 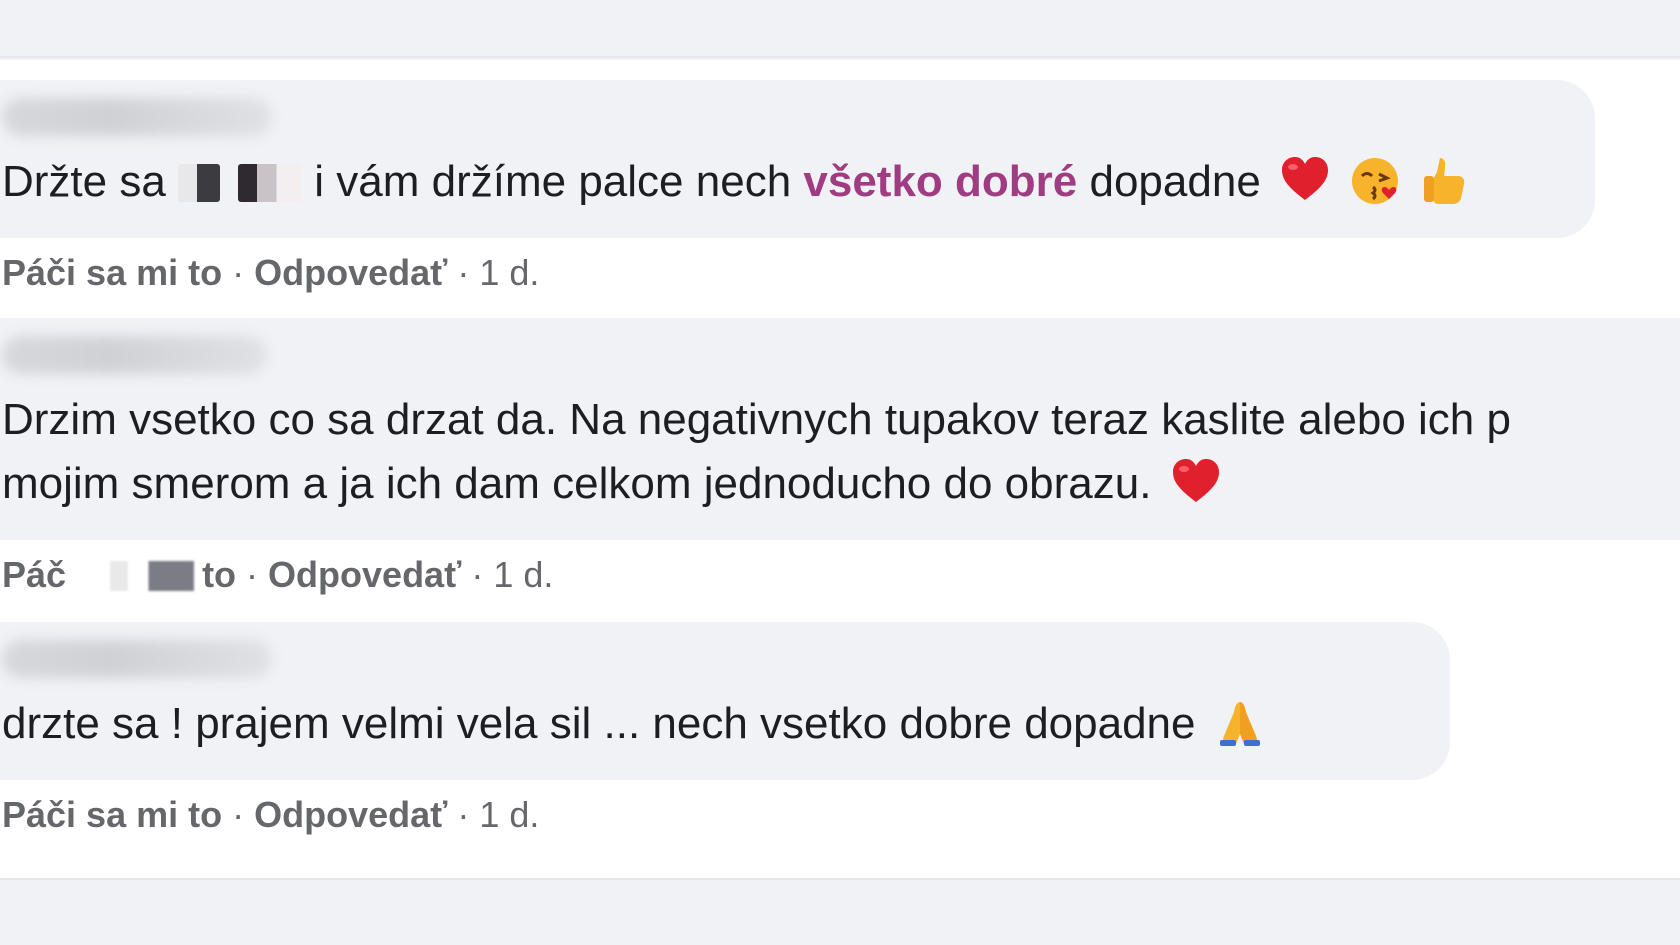 What do you see at coordinates (1375, 181) in the screenshot?
I see `kissing-face-icon` at bounding box center [1375, 181].